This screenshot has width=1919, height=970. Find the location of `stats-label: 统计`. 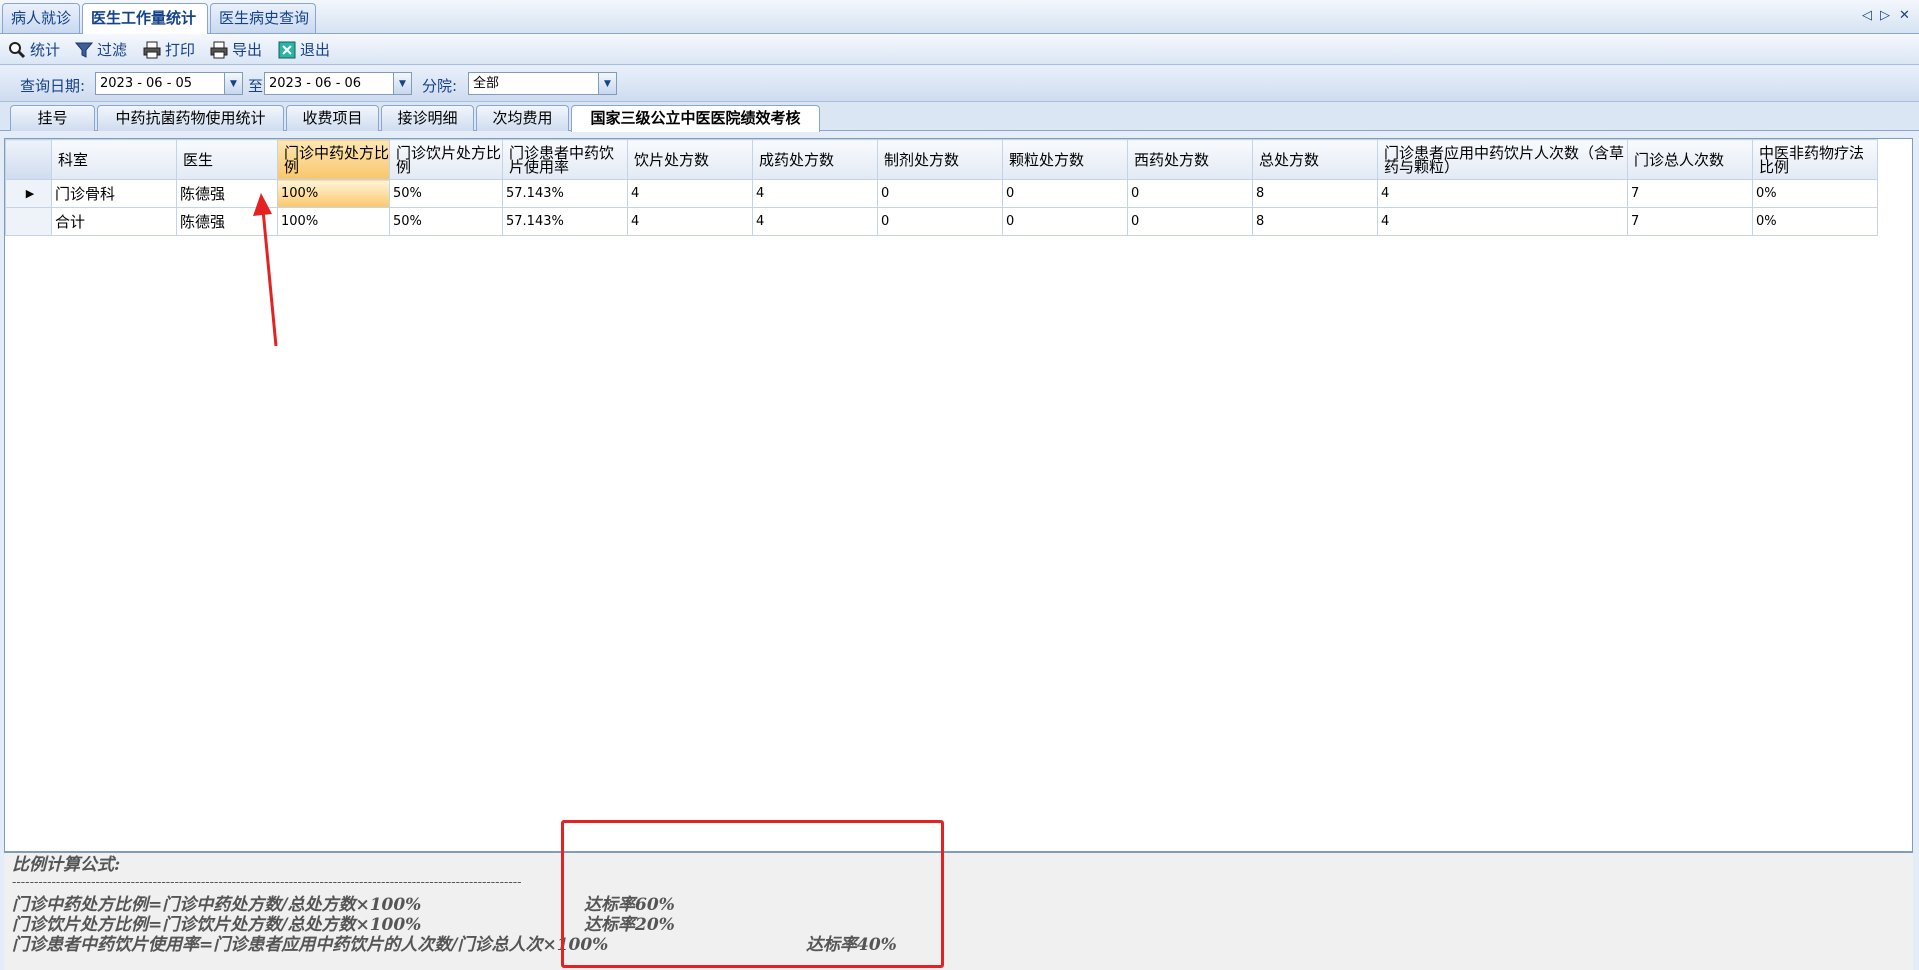

stats-label: 统计 is located at coordinates (45, 50).